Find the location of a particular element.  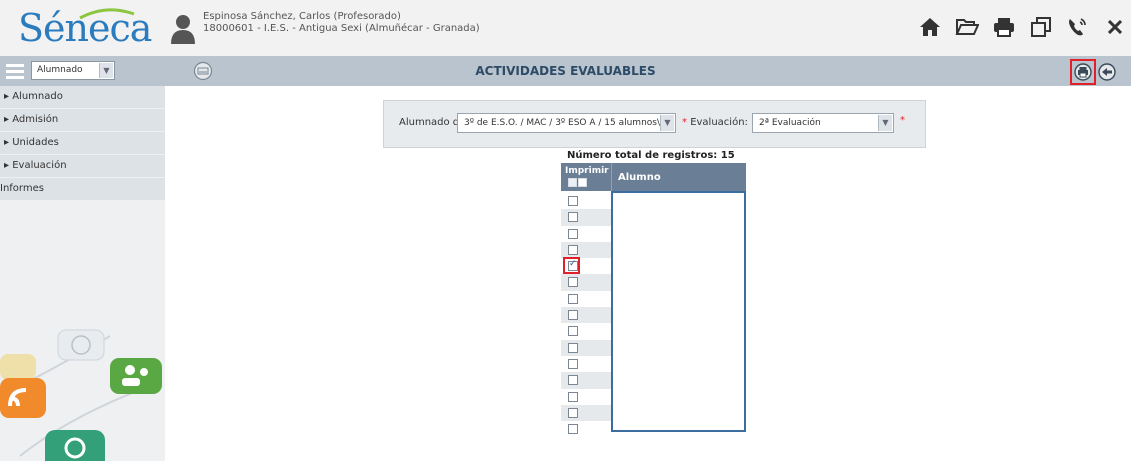

user-avatar-icon is located at coordinates (183, 29).